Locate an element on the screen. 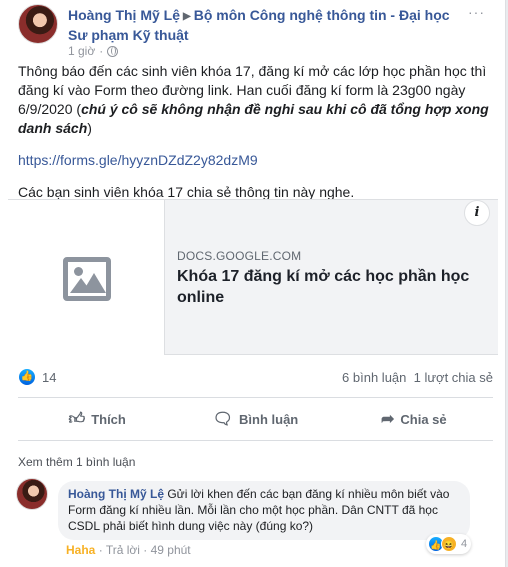 The width and height of the screenshot is (508, 567). share-button: ➦ Chia sẻ is located at coordinates (414, 419).